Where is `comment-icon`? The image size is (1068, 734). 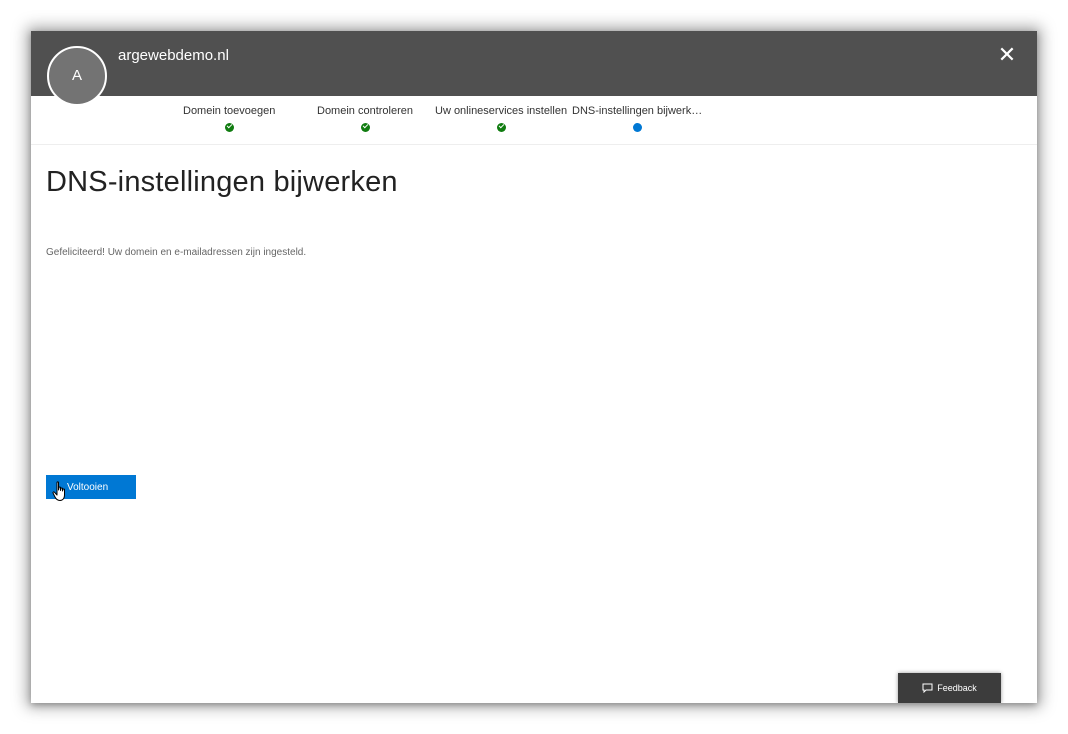 comment-icon is located at coordinates (927, 688).